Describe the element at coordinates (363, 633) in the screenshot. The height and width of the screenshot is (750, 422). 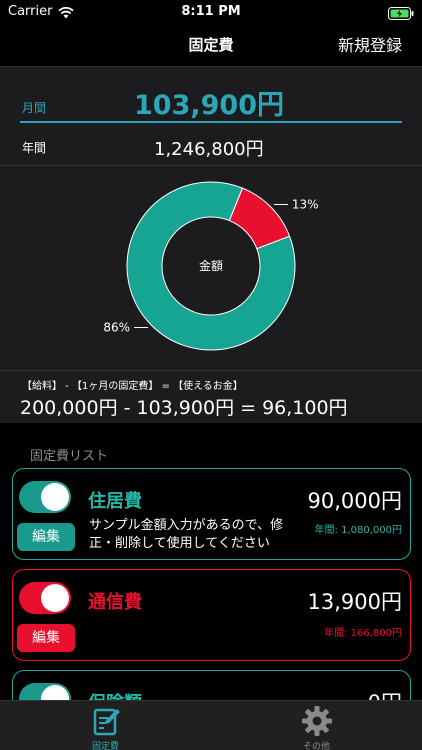
I see `item-yearly: 年間: 166,800円` at that location.